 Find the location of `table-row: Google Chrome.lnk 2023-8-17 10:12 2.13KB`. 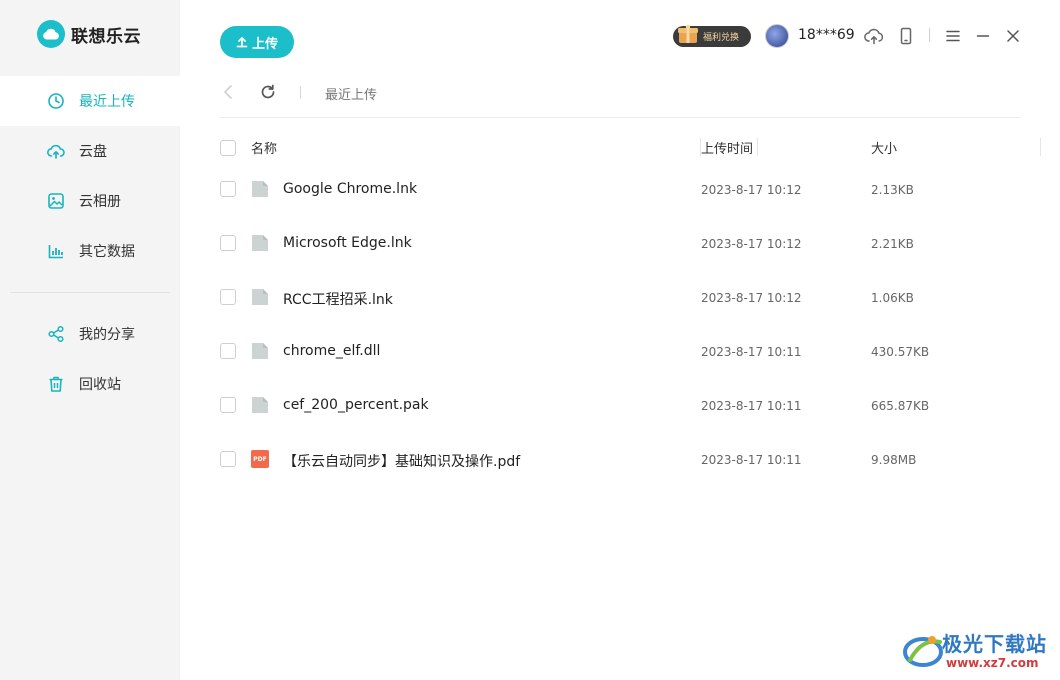

table-row: Google Chrome.lnk 2023-8-17 10:12 2.13KB is located at coordinates (620, 197).